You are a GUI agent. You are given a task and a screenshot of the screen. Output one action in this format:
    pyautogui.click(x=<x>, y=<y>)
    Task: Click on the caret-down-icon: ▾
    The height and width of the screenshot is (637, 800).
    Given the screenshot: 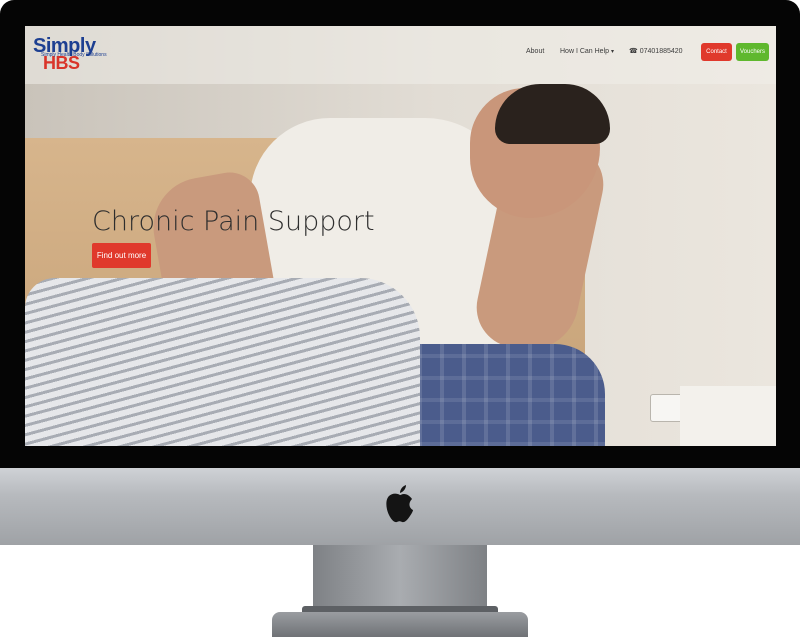 What is the action you would take?
    pyautogui.click(x=612, y=52)
    